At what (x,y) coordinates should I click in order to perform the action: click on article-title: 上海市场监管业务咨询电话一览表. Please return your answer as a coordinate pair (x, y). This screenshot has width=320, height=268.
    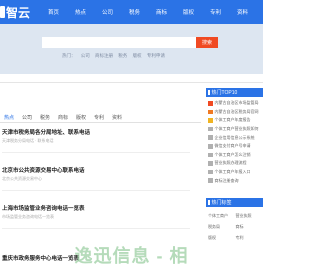
    Looking at the image, I should click on (97, 208).